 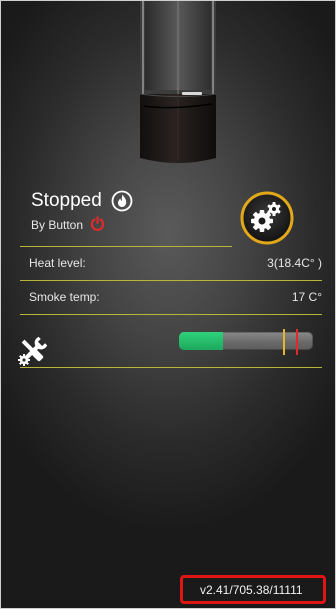 I want to click on heat-level-divider, so click(x=171, y=280).